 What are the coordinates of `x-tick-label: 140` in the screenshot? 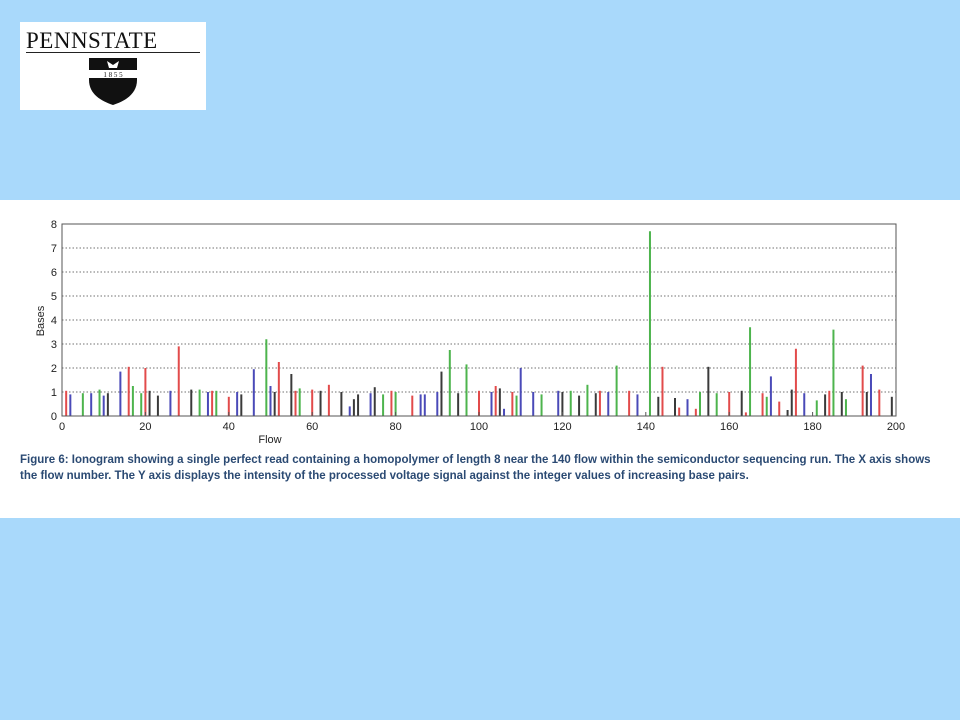 It's located at (646, 427).